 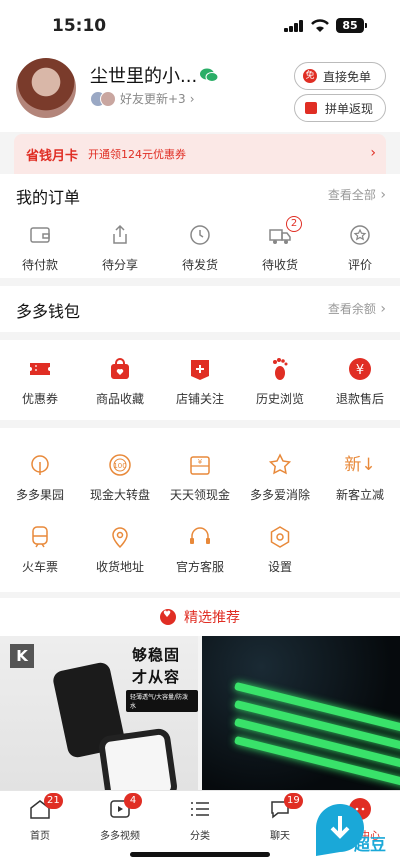 I want to click on wallet-view-balance: 查看余额, so click(x=357, y=308).